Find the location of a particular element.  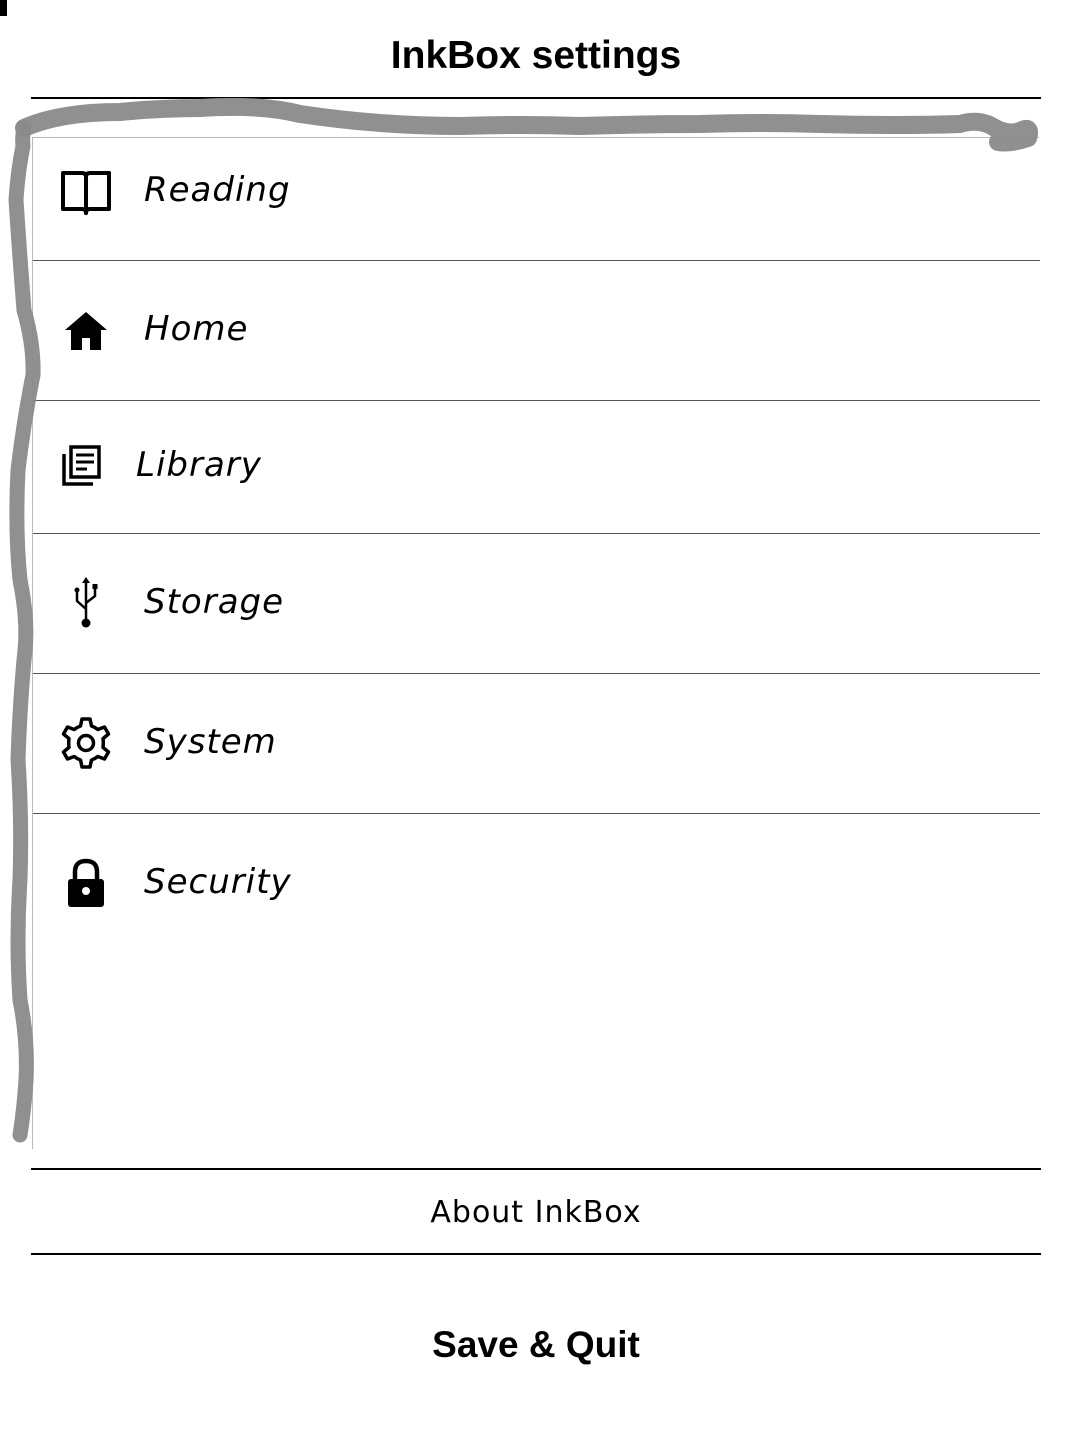

save-quit-button: Save & Quit is located at coordinates (536, 1345).